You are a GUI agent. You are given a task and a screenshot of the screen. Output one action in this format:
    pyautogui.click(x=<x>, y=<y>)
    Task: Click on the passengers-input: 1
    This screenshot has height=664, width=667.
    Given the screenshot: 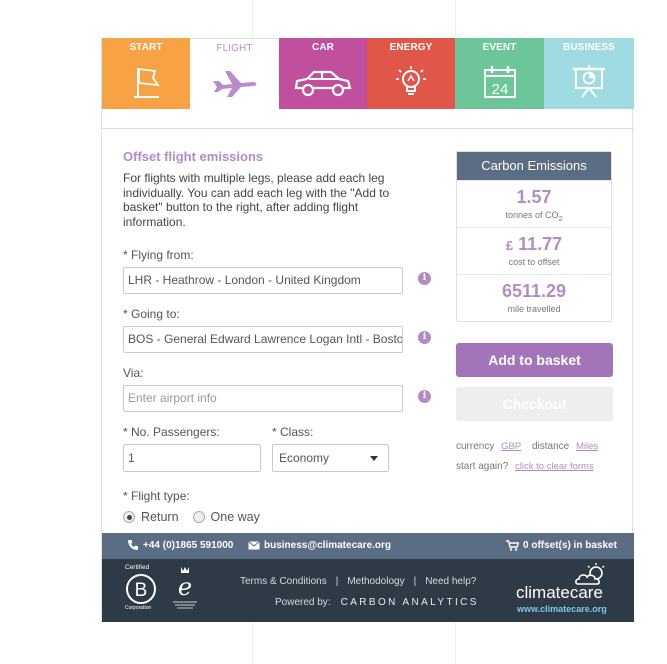 What is the action you would take?
    pyautogui.click(x=192, y=458)
    